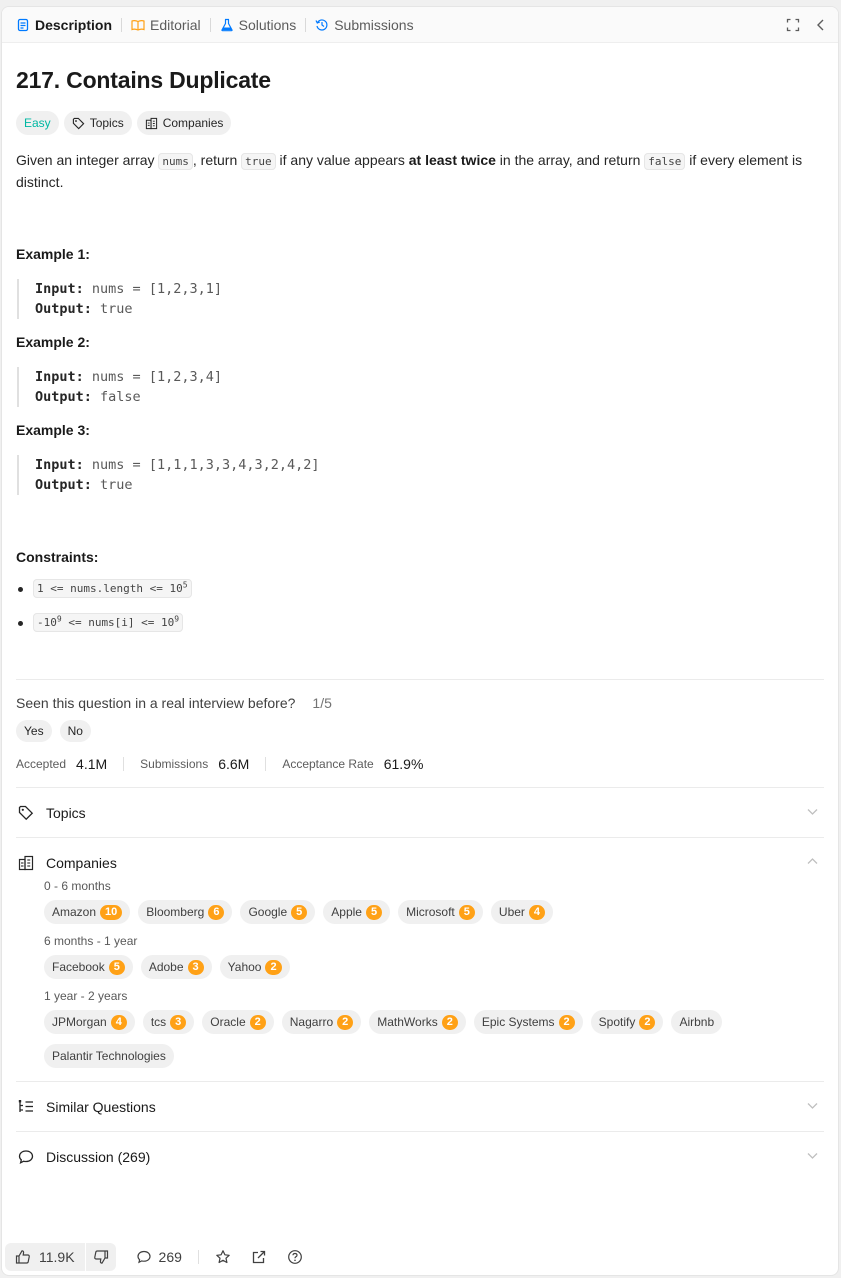  Describe the element at coordinates (254, 967) in the screenshot. I see `company-chip: Yahoo 2` at that location.